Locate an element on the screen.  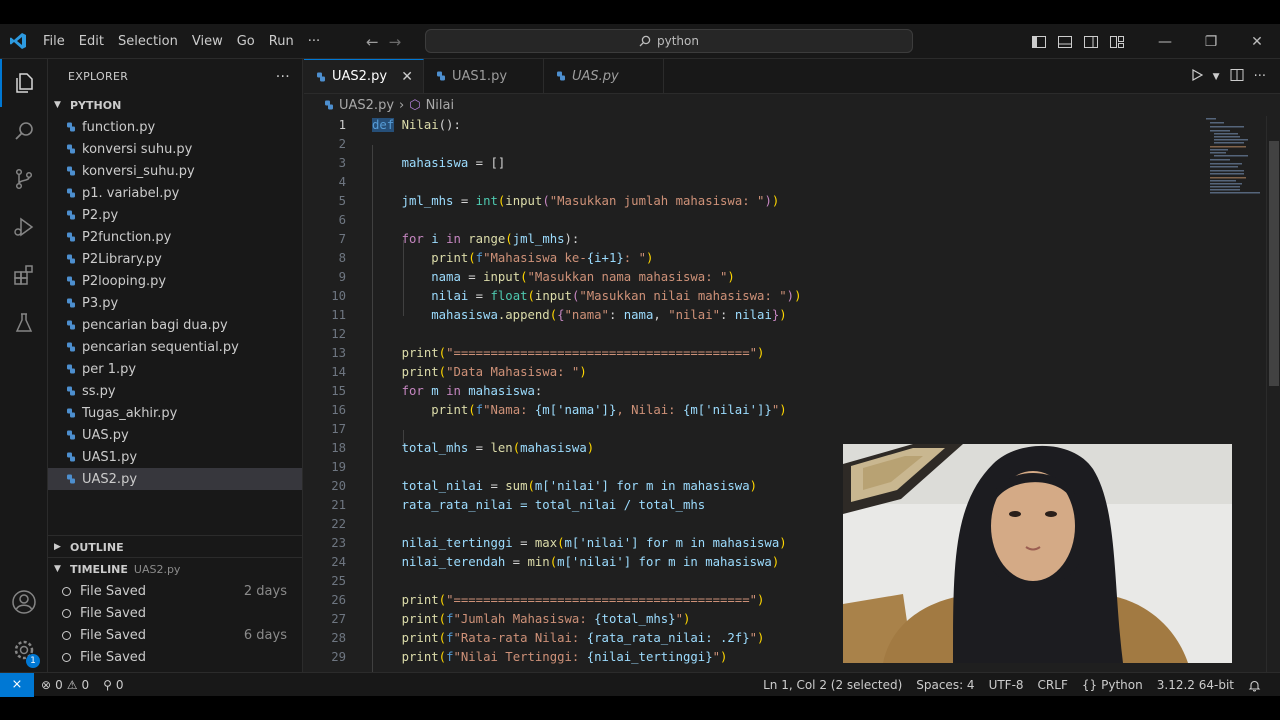
tab-uas1: UAS1.py is located at coordinates (484, 76).